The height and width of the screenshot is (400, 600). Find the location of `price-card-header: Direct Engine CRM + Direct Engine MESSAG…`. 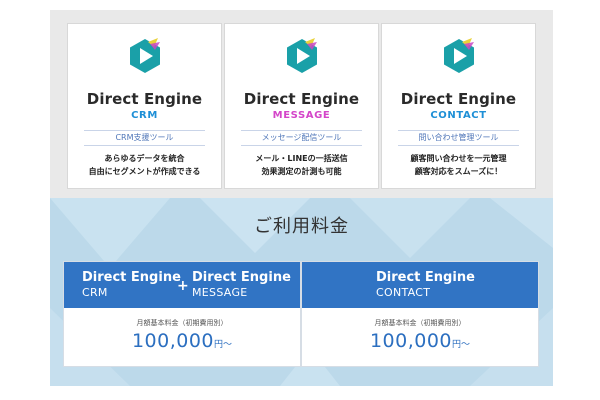

price-card-header: Direct Engine CRM + Direct Engine MESSAG… is located at coordinates (182, 285).